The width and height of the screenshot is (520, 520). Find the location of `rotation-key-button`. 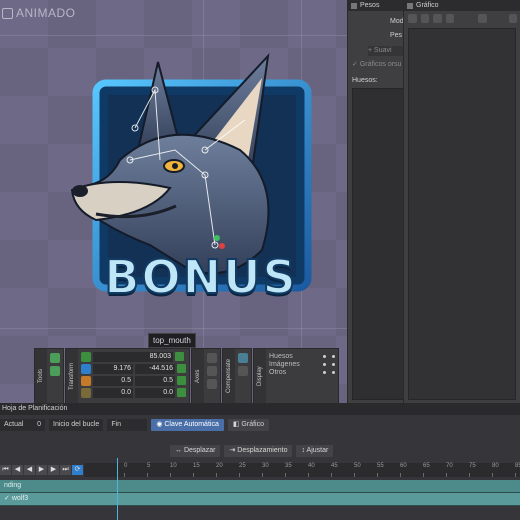

rotation-key-button is located at coordinates (179, 356).